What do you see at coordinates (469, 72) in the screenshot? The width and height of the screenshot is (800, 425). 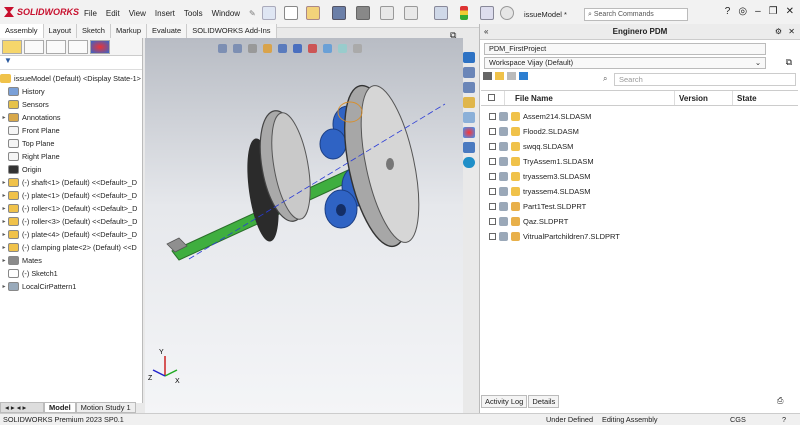 I see `design-library-icon` at bounding box center [469, 72].